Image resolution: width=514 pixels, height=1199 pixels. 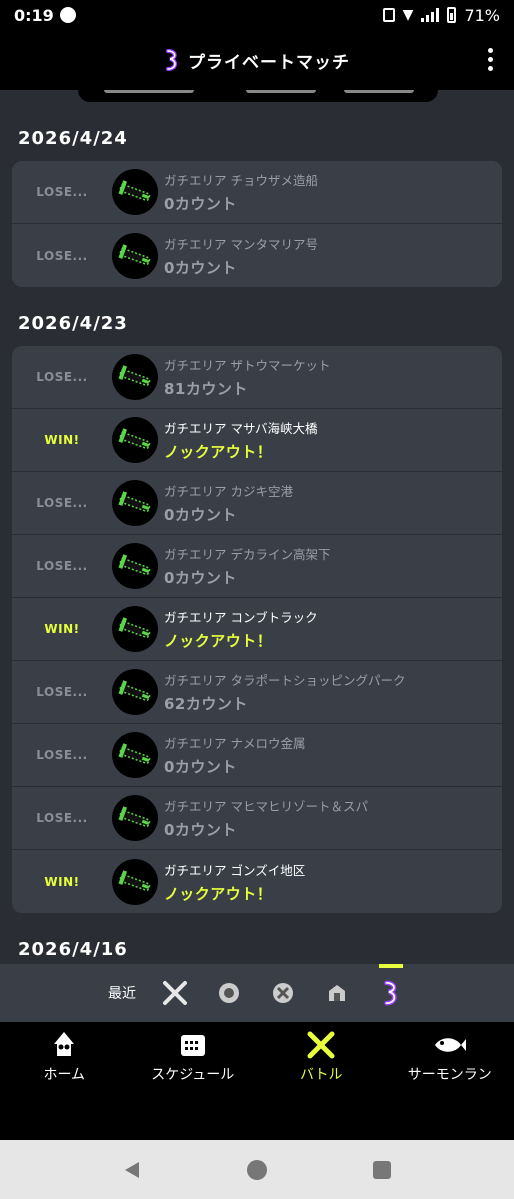 What do you see at coordinates (241, 180) in the screenshot?
I see `match-stage: ガチエリア チョウザメ造船` at bounding box center [241, 180].